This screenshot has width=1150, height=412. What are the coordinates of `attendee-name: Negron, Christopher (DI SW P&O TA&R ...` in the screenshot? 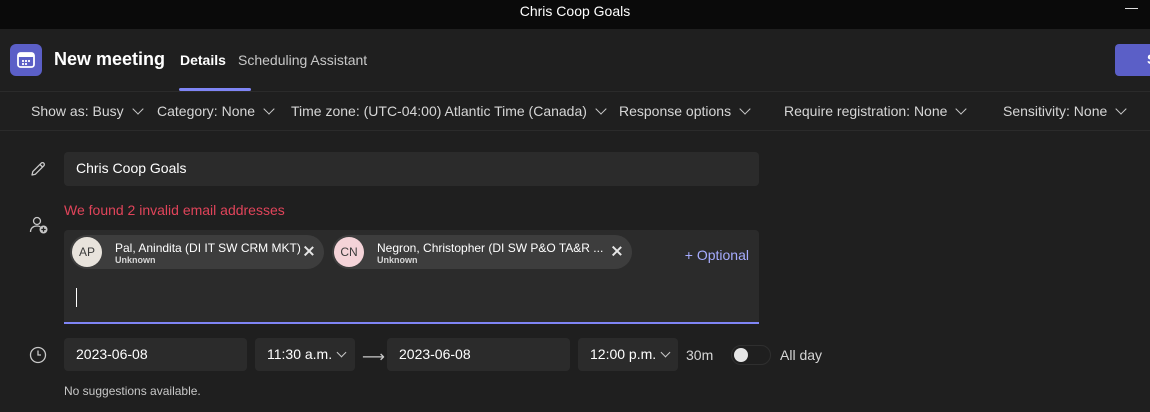 It's located at (490, 248).